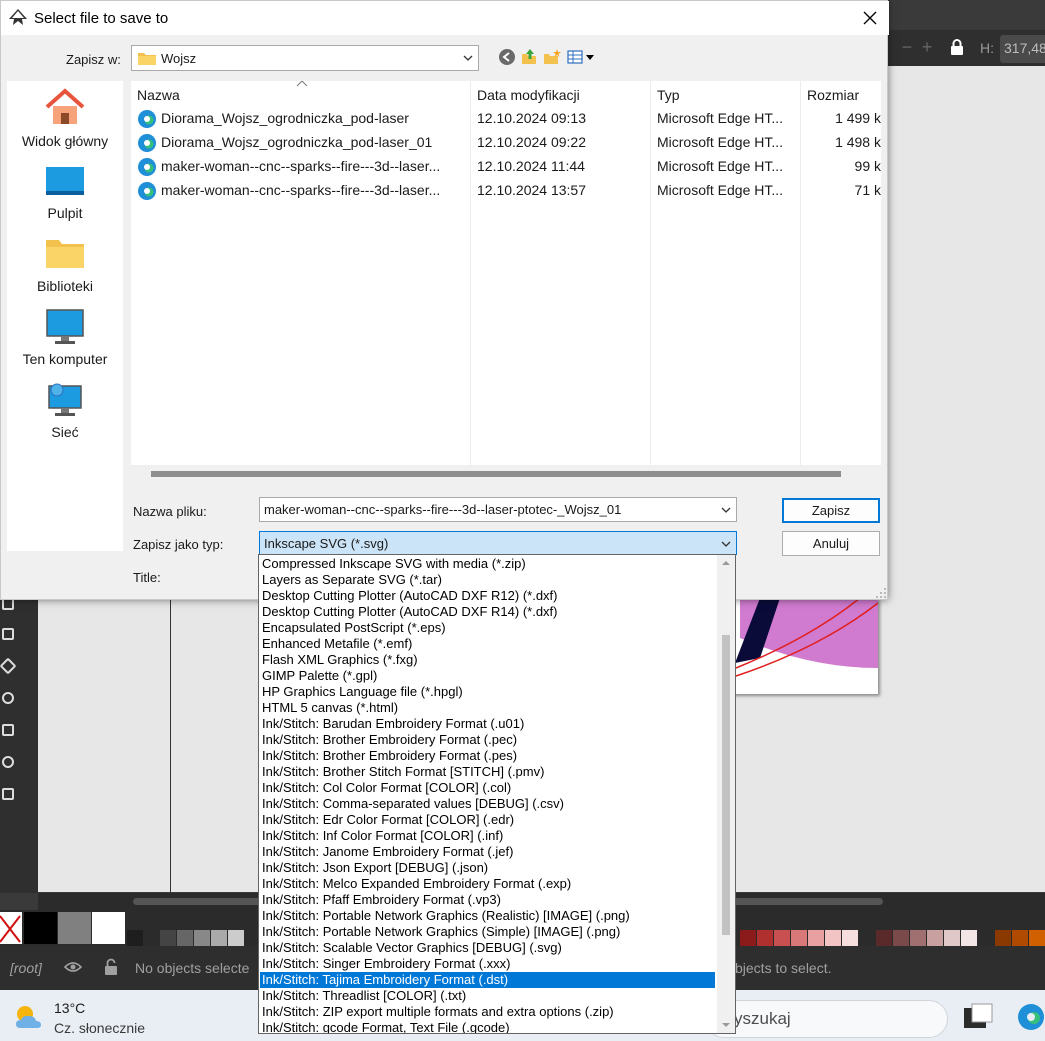 This screenshot has height=1041, width=1045. What do you see at coordinates (158, 95) in the screenshot?
I see `column-header-name: Nazwa` at bounding box center [158, 95].